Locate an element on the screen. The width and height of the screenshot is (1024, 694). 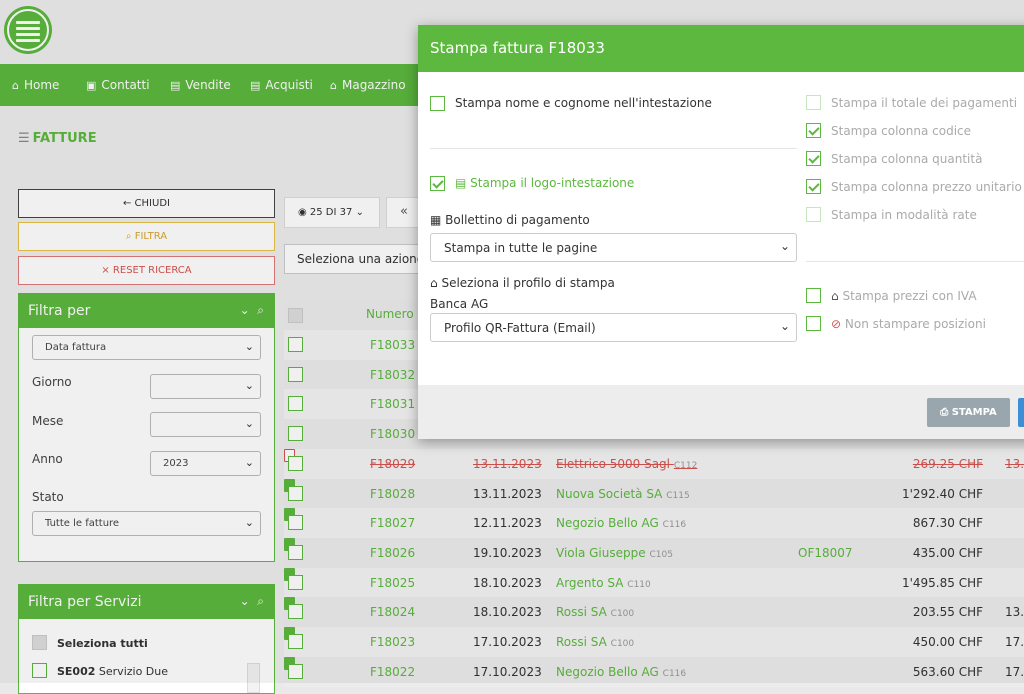
no-positions-label: ⊘ Non stampare posizioni is located at coordinates (908, 324).